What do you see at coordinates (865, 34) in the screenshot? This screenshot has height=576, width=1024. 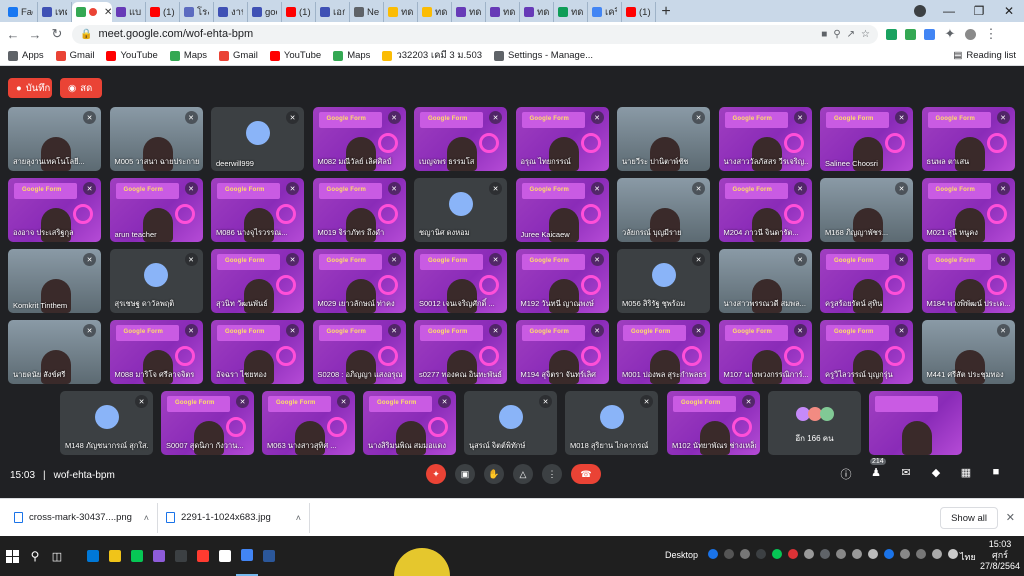 I see `bookmark-star-icon: ☆` at bounding box center [865, 34].